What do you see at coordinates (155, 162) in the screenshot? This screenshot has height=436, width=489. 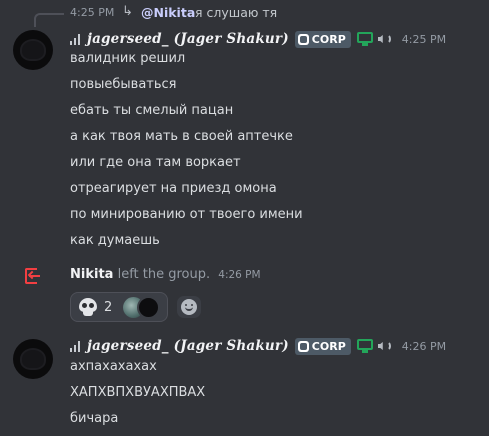 I see `message-line: или где она там воркает` at bounding box center [155, 162].